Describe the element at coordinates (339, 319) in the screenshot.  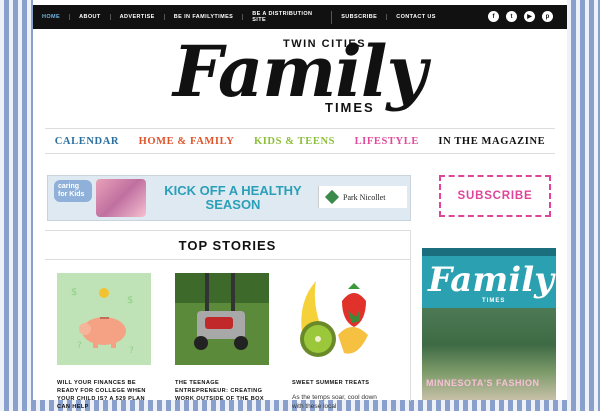
I see `fruit-image` at that location.